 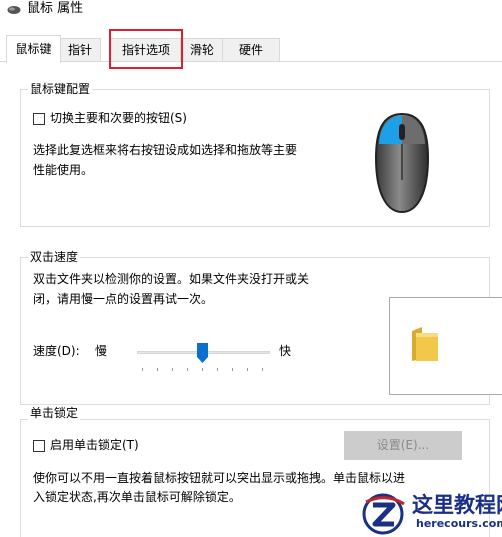 I want to click on tab-hardware: 硬件, so click(x=251, y=50).